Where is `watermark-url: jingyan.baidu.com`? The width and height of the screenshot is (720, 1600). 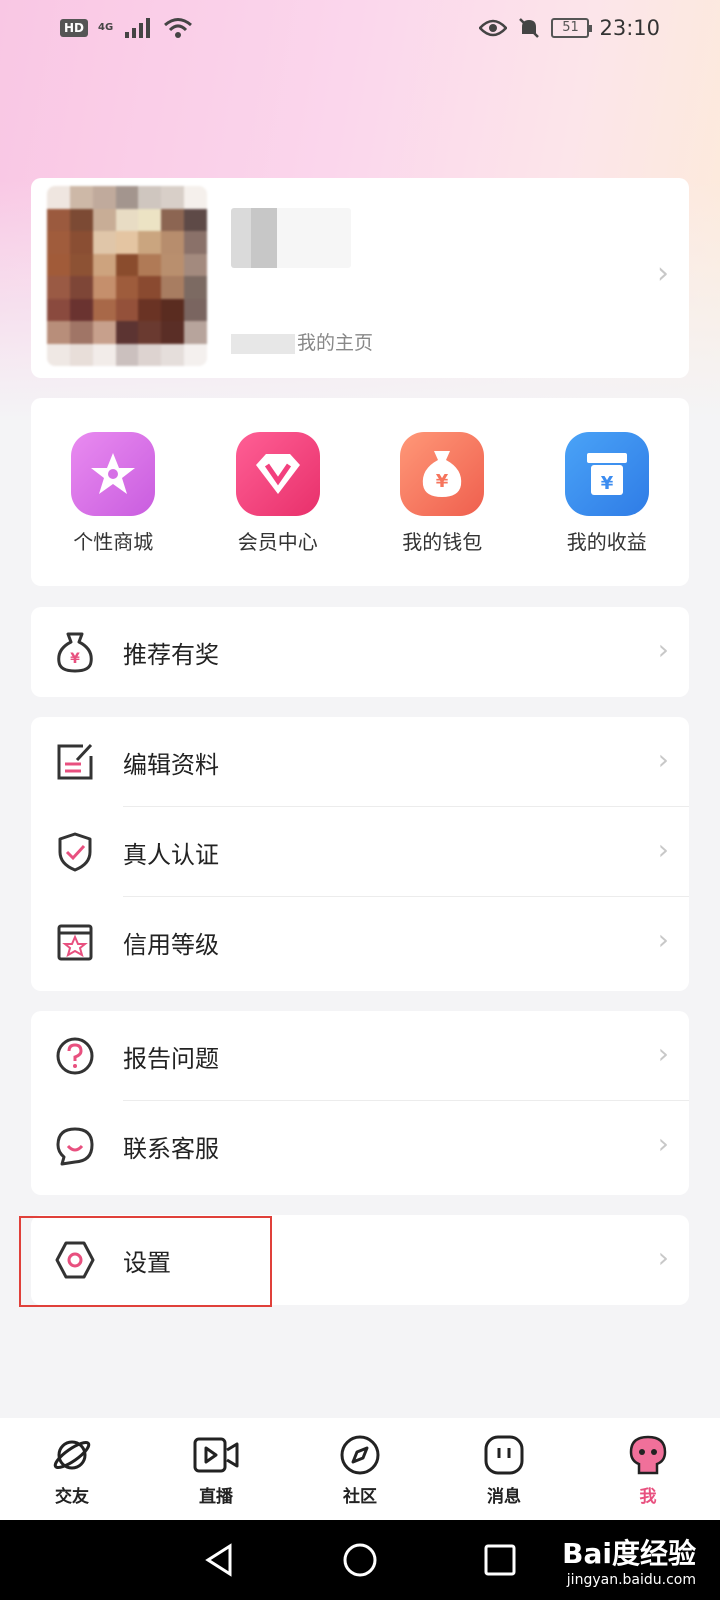
watermark-url: jingyan.baidu.com is located at coordinates (631, 1580).